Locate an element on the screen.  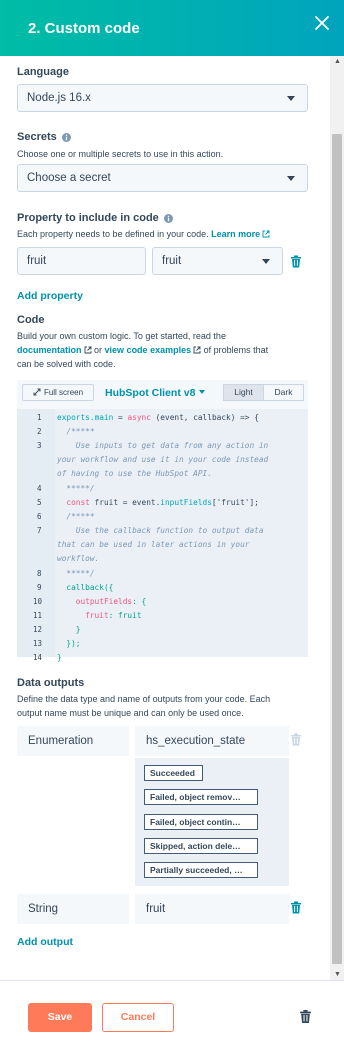
code-token: main is located at coordinates (104, 417).